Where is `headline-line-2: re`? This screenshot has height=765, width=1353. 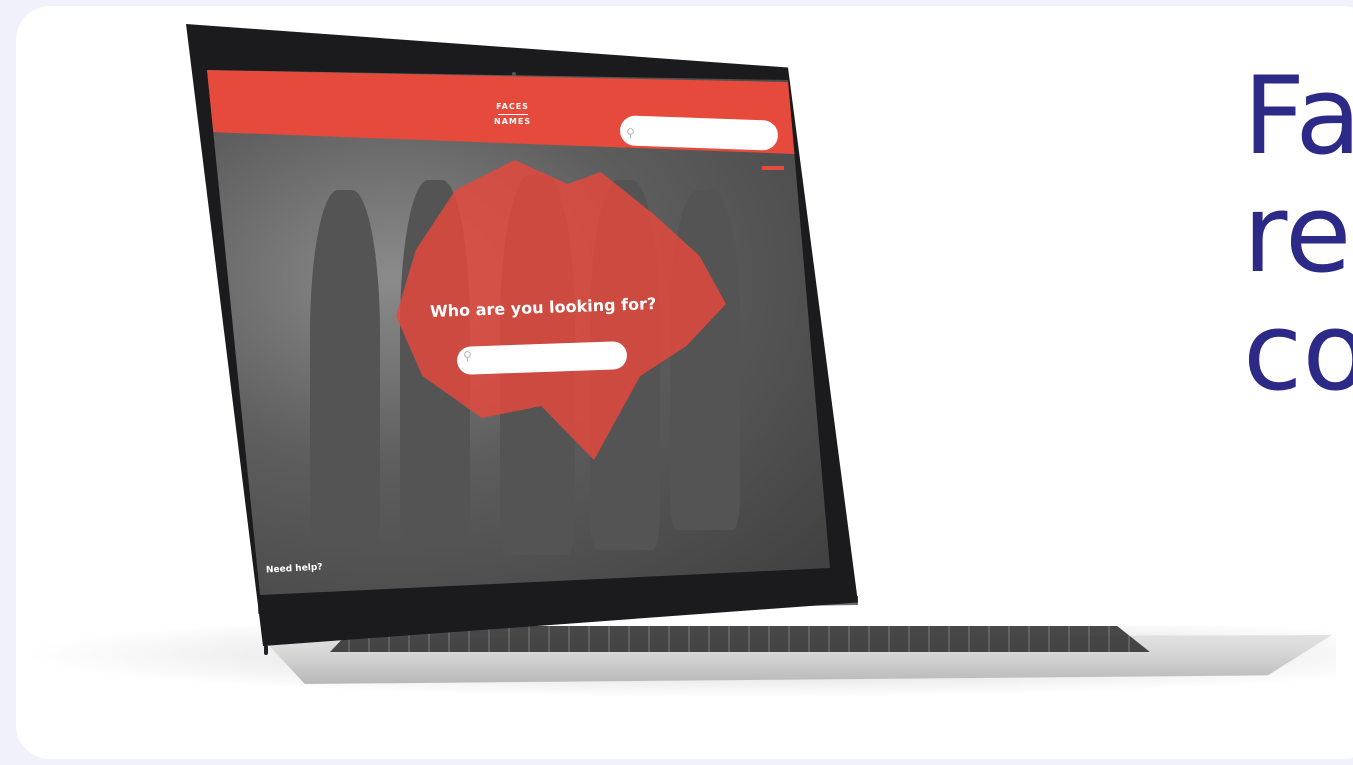 headline-line-2: re is located at coordinates (1297, 234).